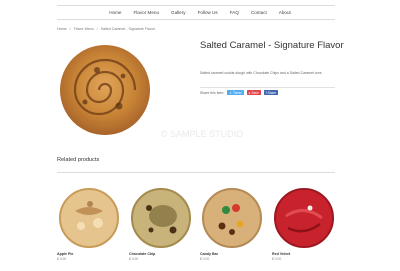 The height and width of the screenshot is (271, 400). I want to click on share-divider, so click(267, 87).